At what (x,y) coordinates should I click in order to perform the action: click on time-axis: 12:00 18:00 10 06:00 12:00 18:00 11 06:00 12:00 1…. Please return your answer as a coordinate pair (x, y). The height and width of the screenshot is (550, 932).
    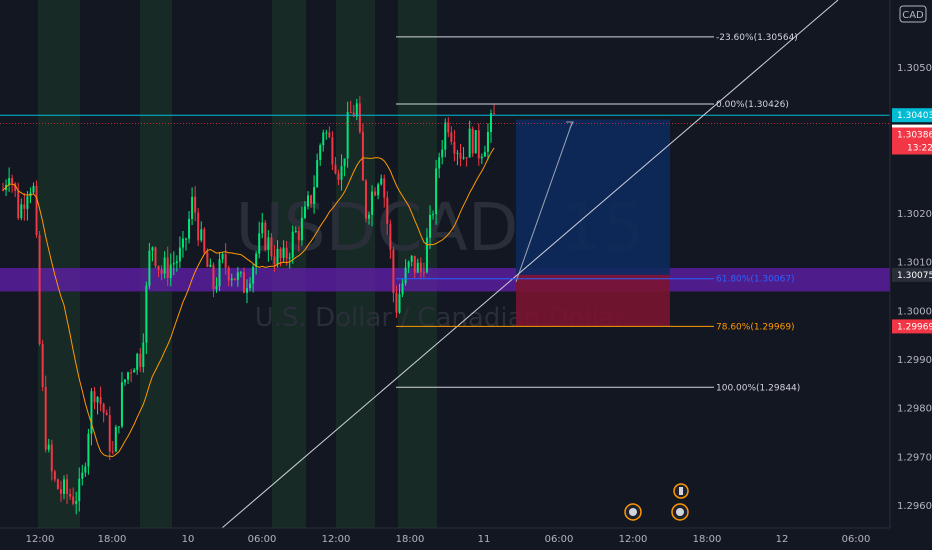
    Looking at the image, I should click on (445, 536).